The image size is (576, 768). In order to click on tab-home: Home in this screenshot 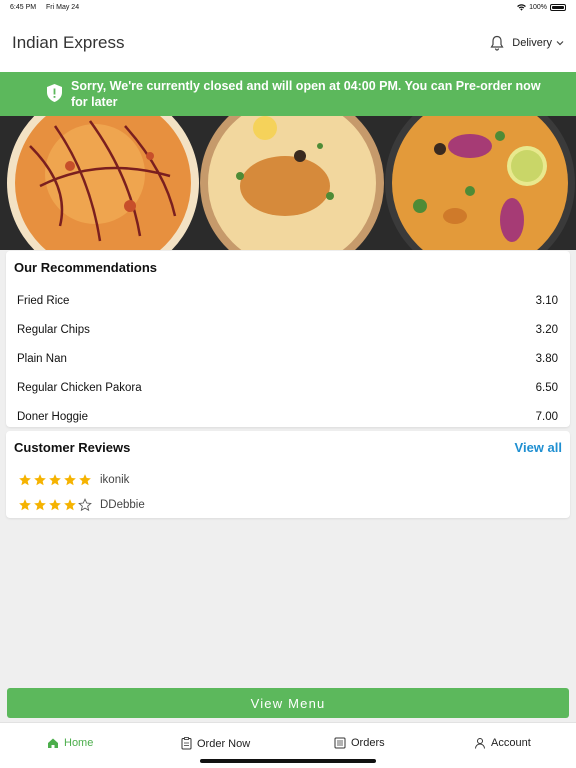, I will do `click(70, 743)`.